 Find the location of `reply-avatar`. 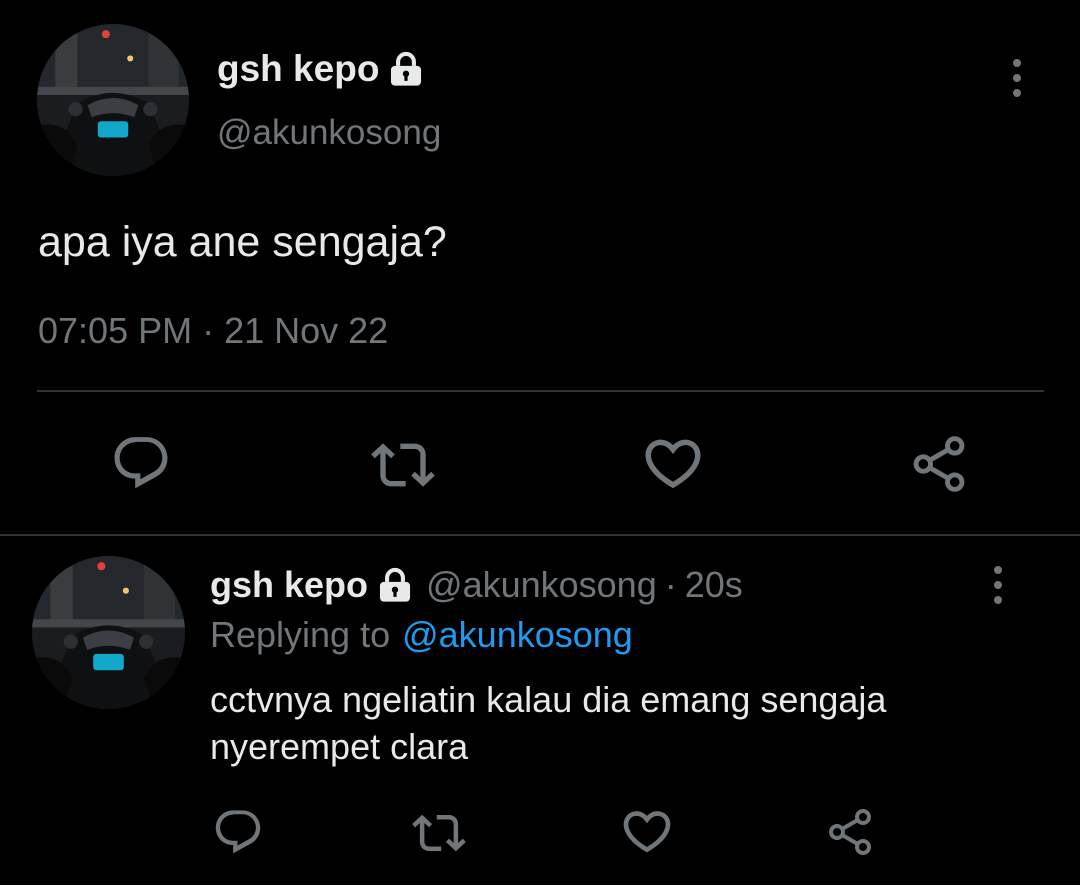

reply-avatar is located at coordinates (108, 632).